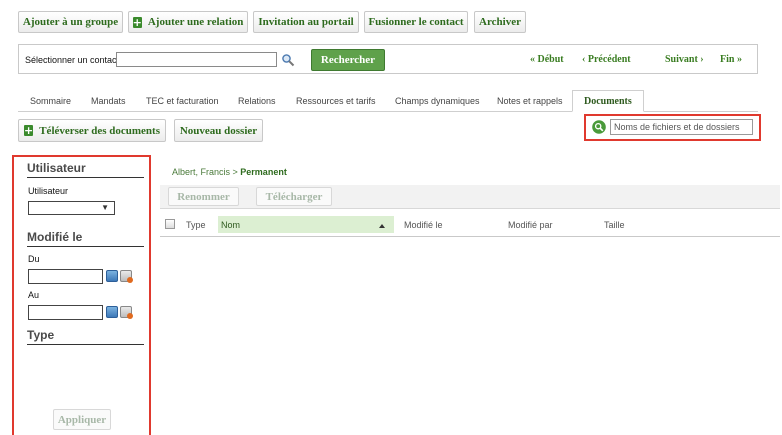  Describe the element at coordinates (263, 172) in the screenshot. I see `breadcrumb-current: Permanent` at that location.